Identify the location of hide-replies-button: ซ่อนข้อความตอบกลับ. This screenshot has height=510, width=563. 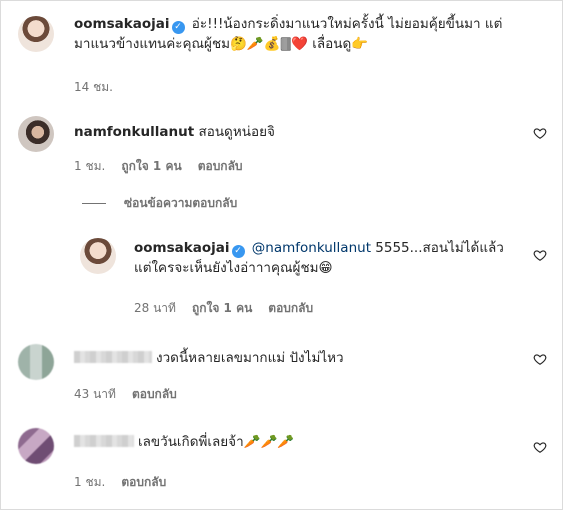
(180, 203).